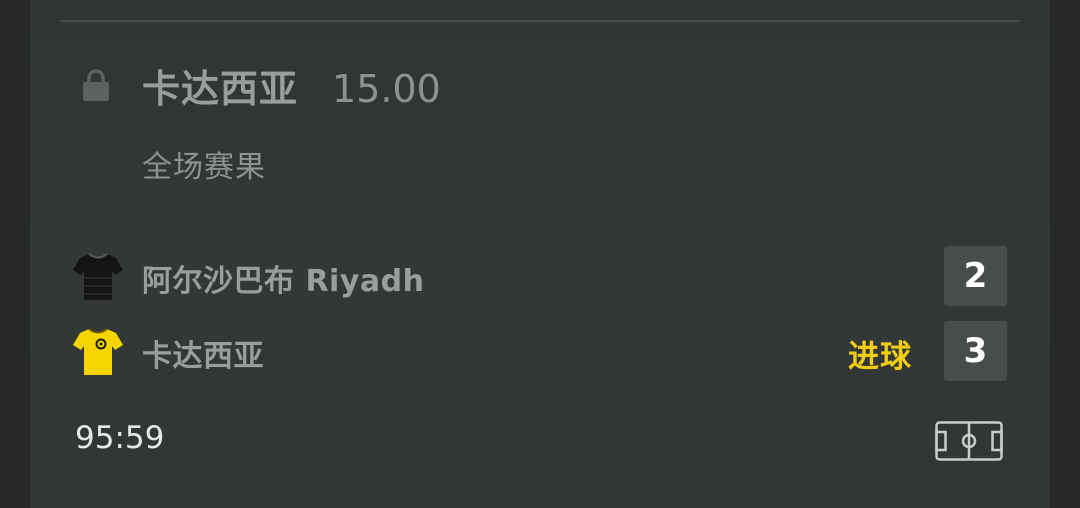  Describe the element at coordinates (203, 356) in the screenshot. I see `away-team-name: 卡达西亚` at that location.